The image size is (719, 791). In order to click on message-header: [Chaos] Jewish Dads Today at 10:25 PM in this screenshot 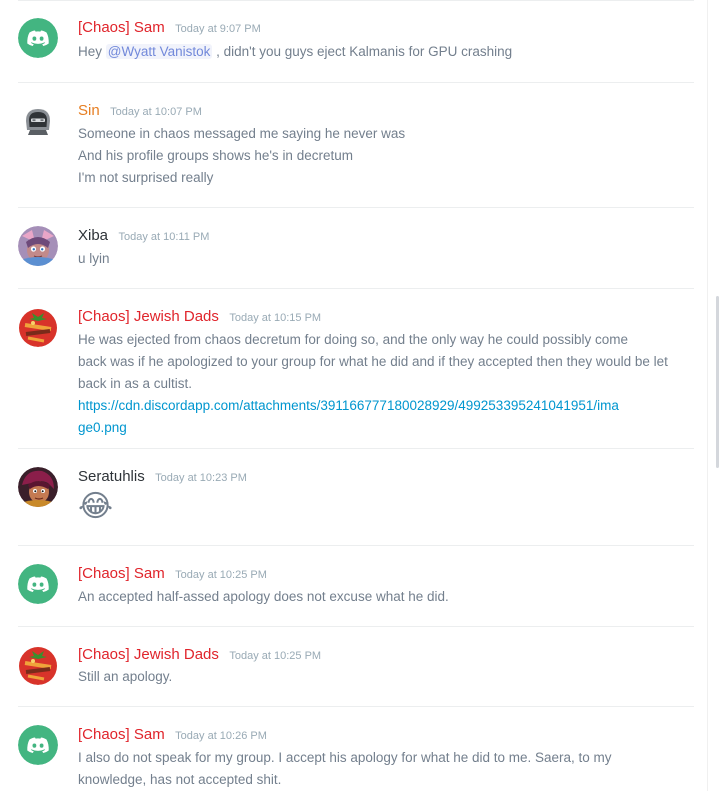, I will do `click(199, 655)`.